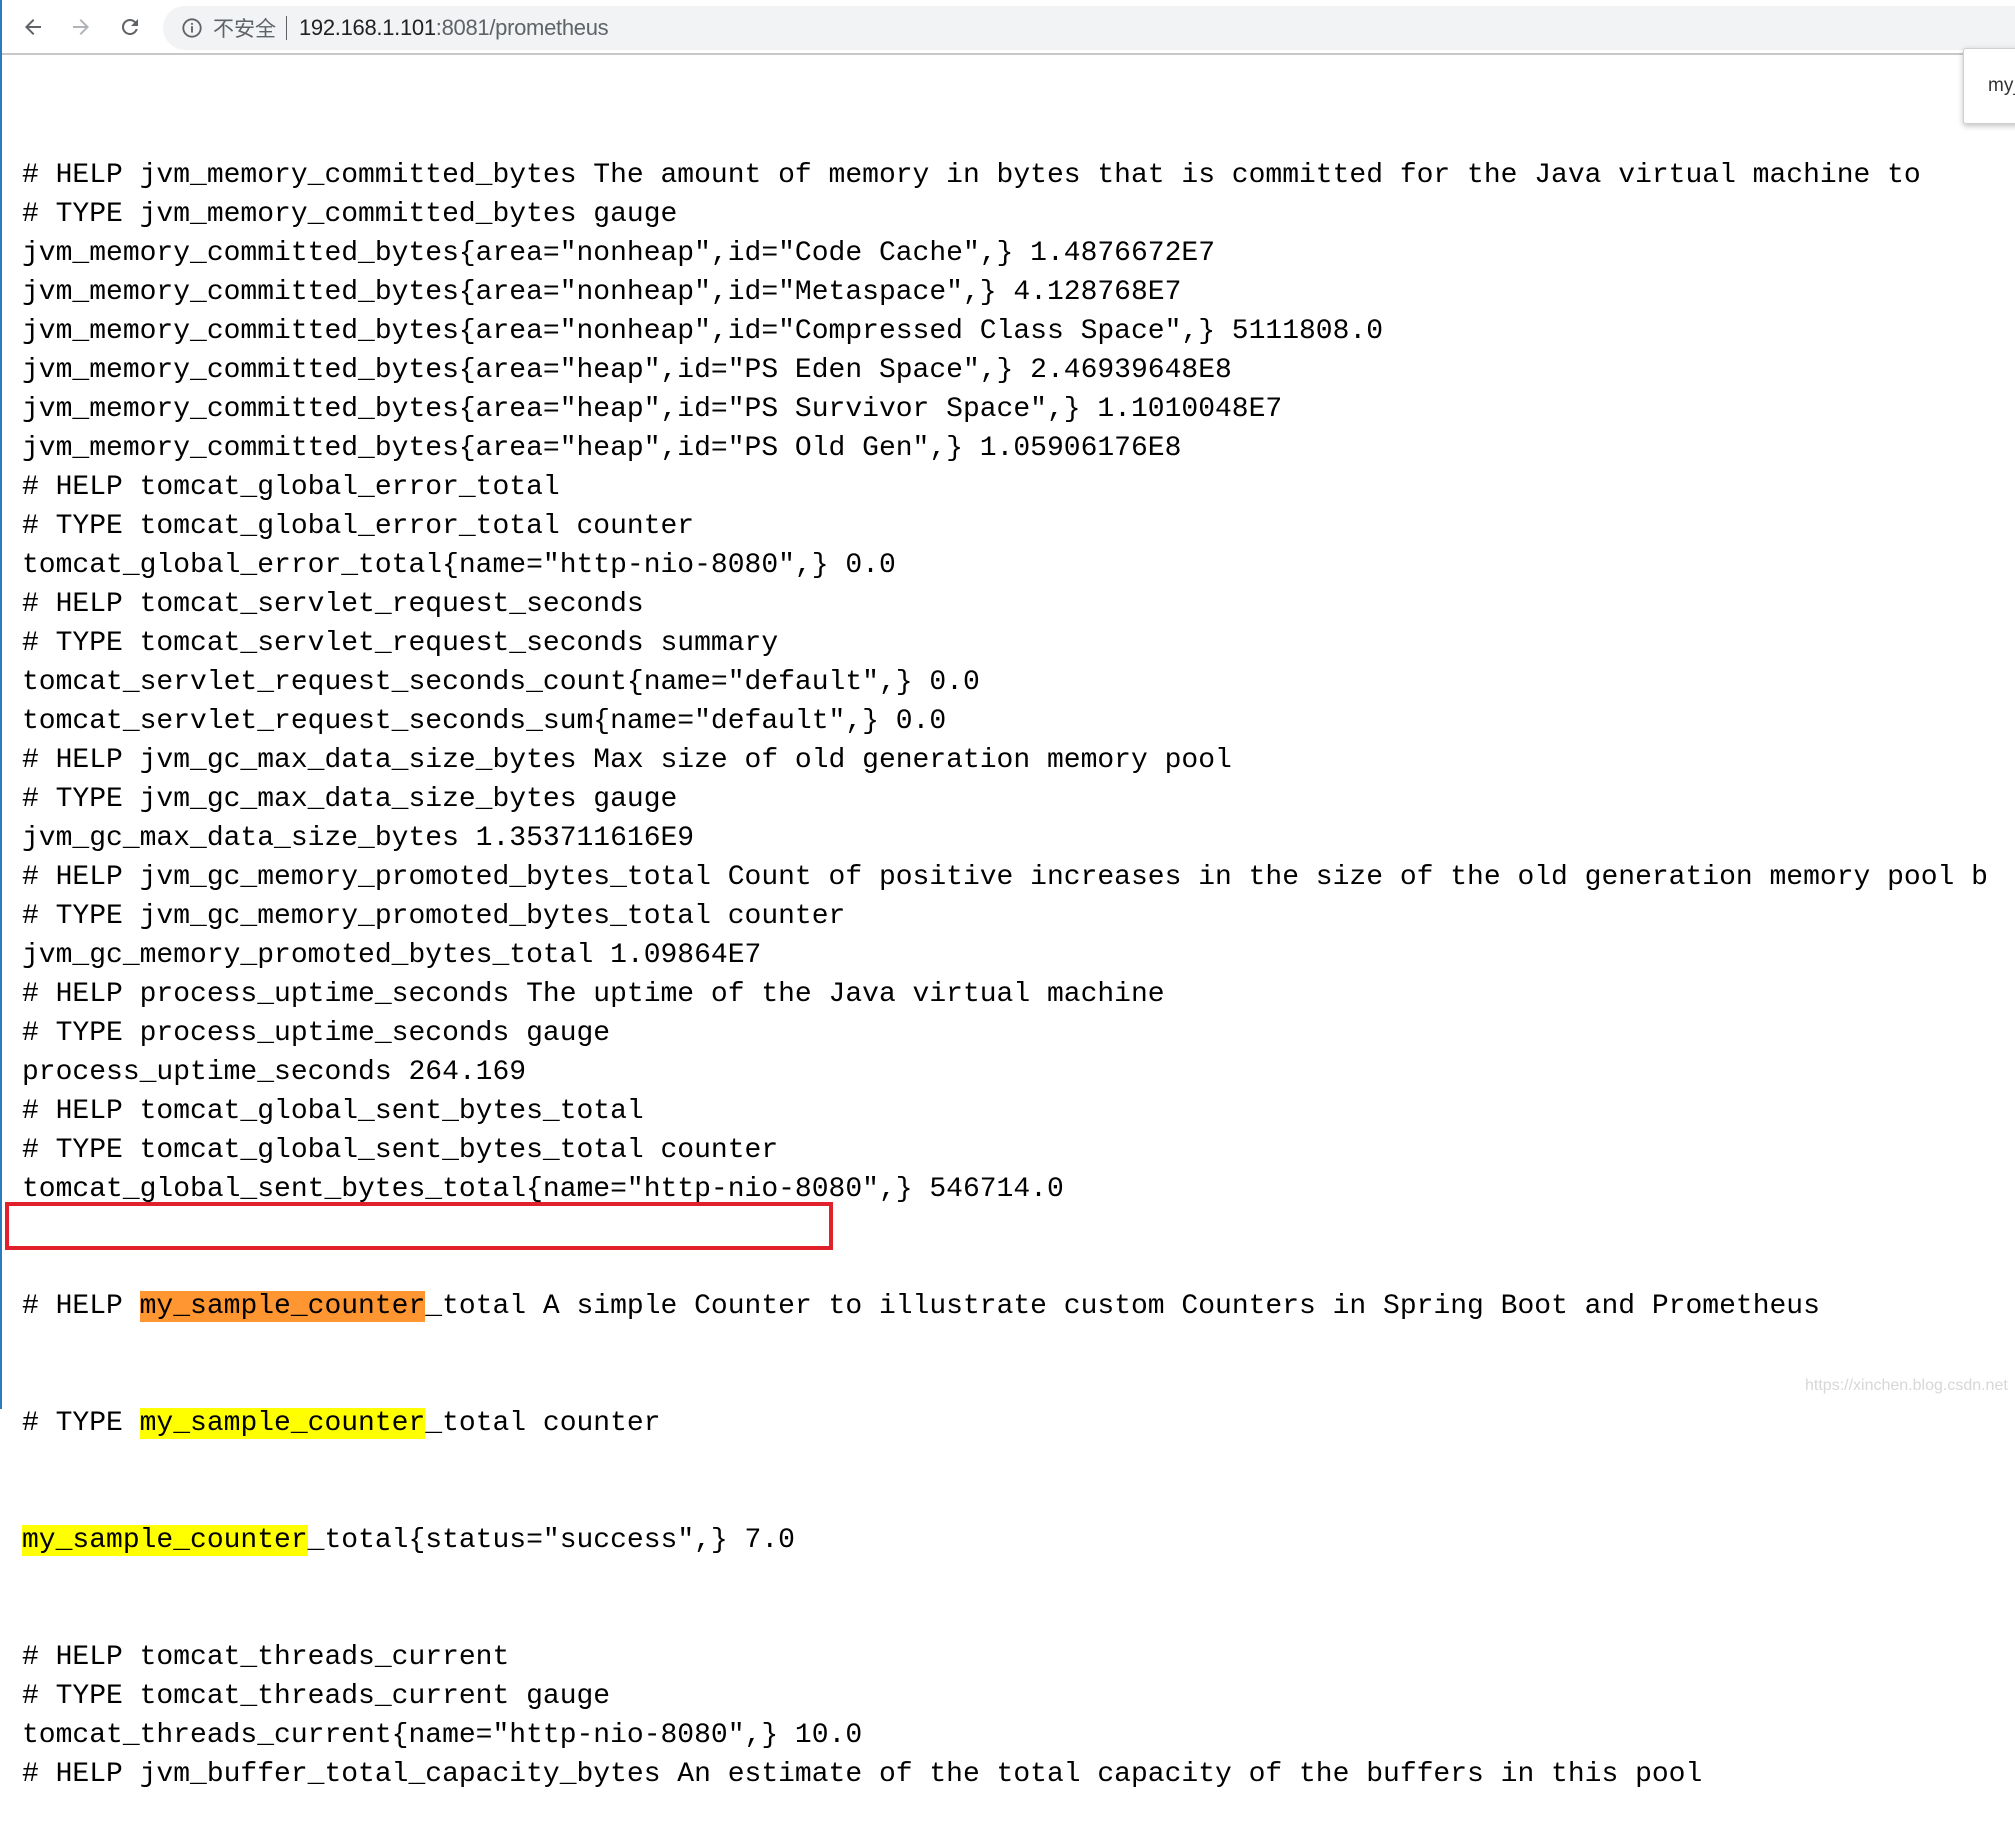 The image size is (2015, 1833). Describe the element at coordinates (192, 28) in the screenshot. I see `info-icon` at that location.